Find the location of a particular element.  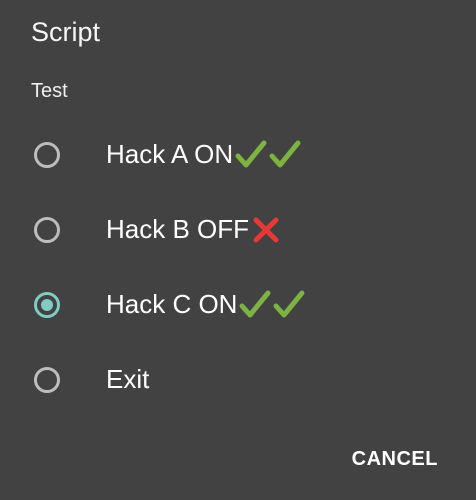

cancel-button: CANCEL is located at coordinates (395, 459).